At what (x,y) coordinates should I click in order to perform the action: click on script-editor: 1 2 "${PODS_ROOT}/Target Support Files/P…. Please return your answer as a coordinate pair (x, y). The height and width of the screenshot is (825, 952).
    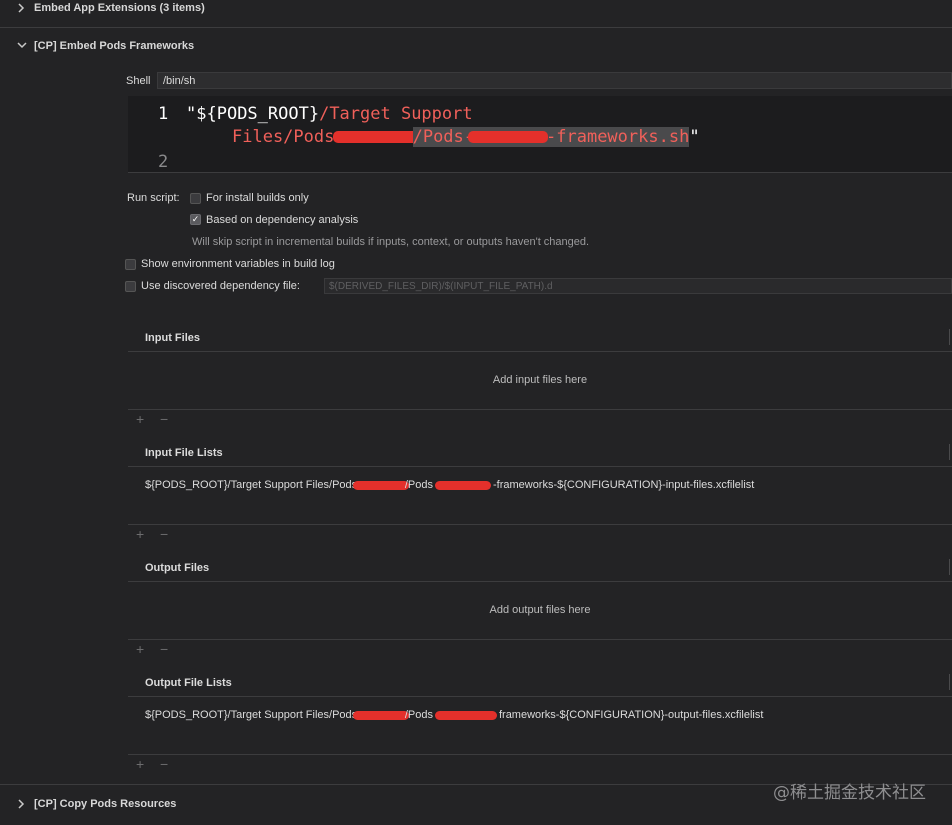
    Looking at the image, I should click on (540, 134).